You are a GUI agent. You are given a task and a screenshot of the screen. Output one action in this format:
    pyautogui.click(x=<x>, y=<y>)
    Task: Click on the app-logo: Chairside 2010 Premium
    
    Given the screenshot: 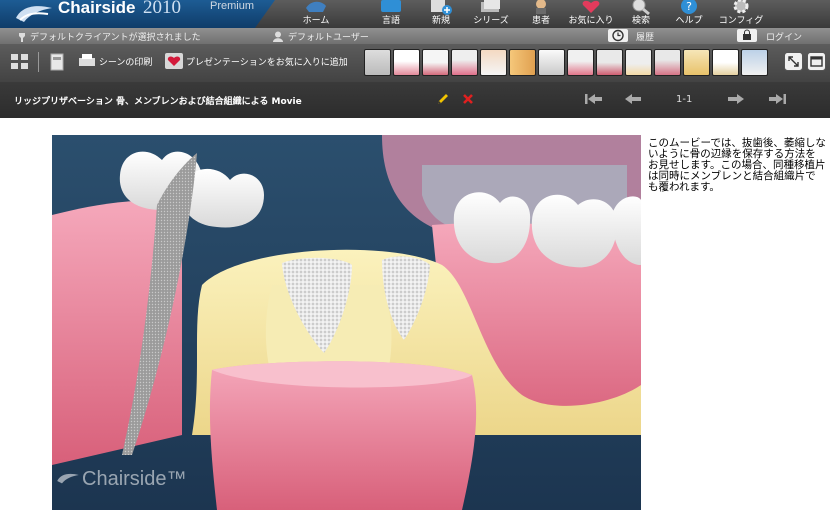 What is the action you would take?
    pyautogui.click(x=137, y=14)
    